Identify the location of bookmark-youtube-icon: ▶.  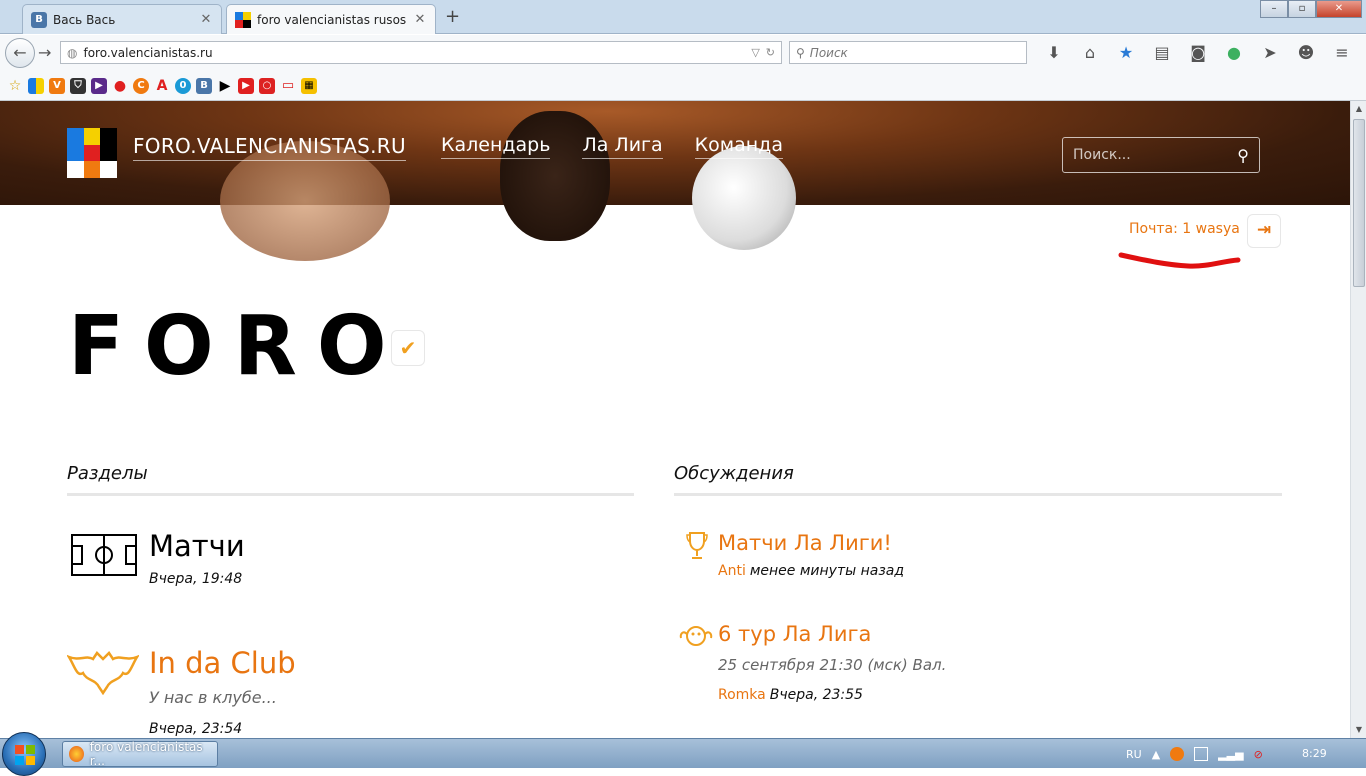
(246, 85).